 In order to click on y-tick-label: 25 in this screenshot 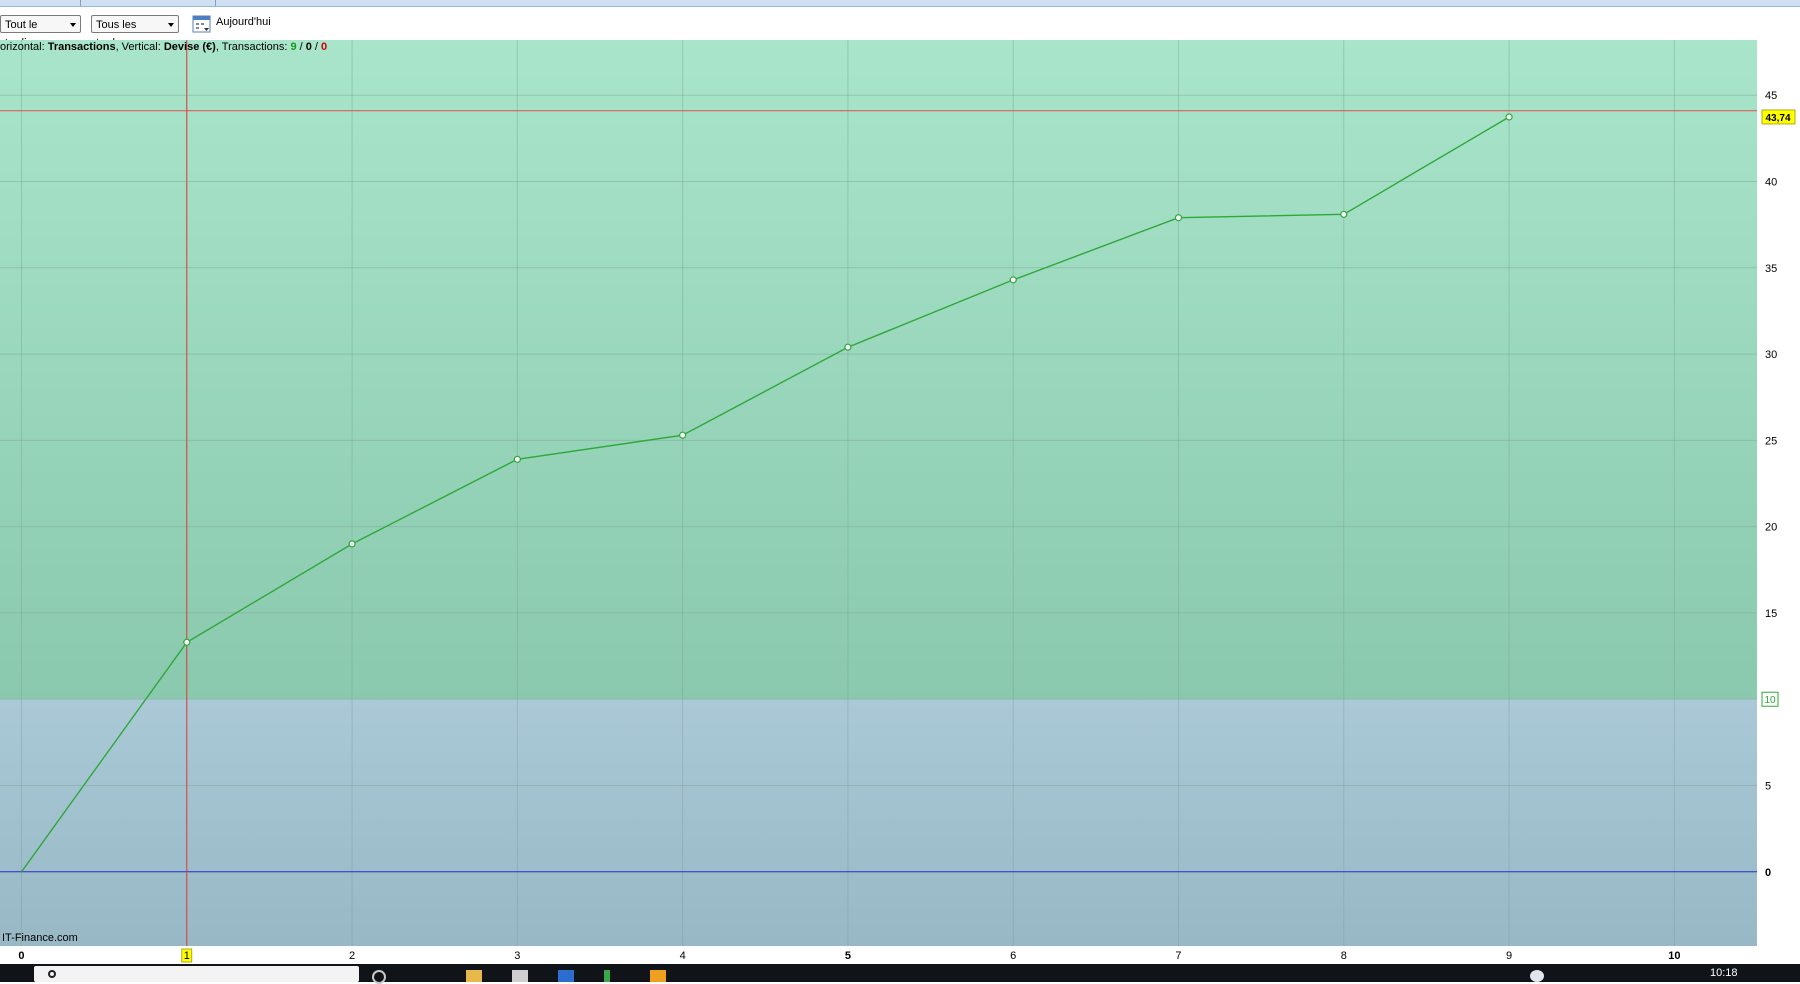, I will do `click(1771, 441)`.